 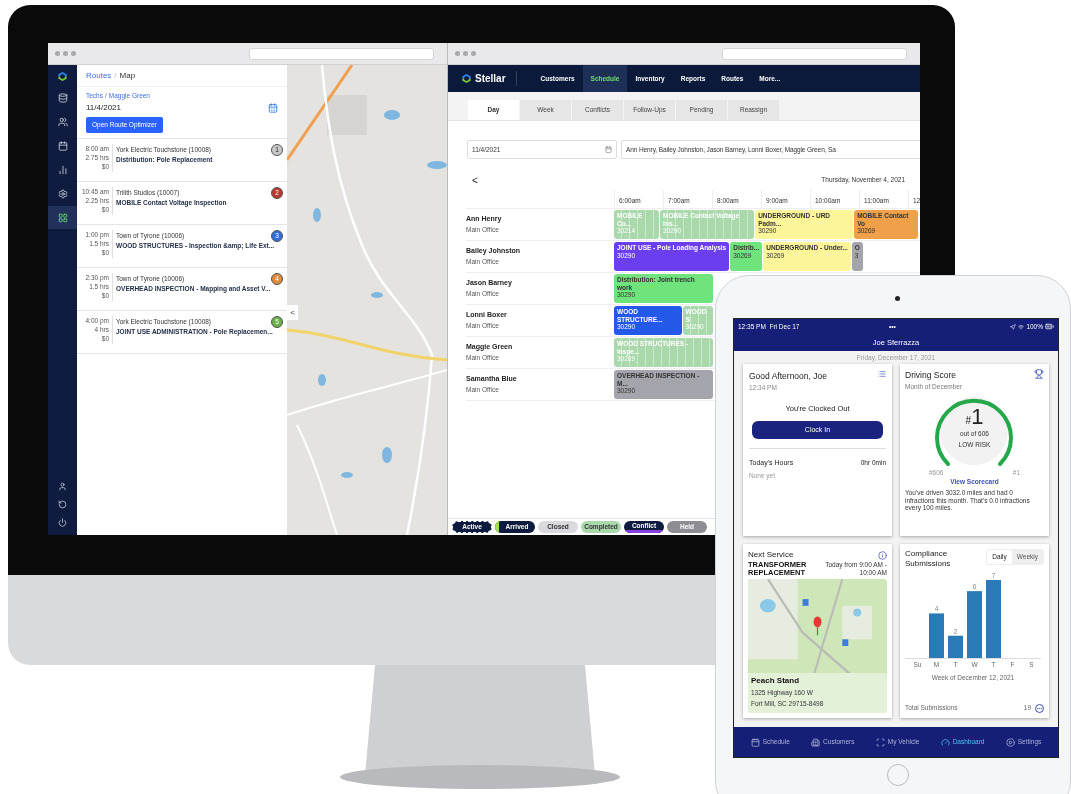 I want to click on route-date: 11/4/2021, so click(x=104, y=107).